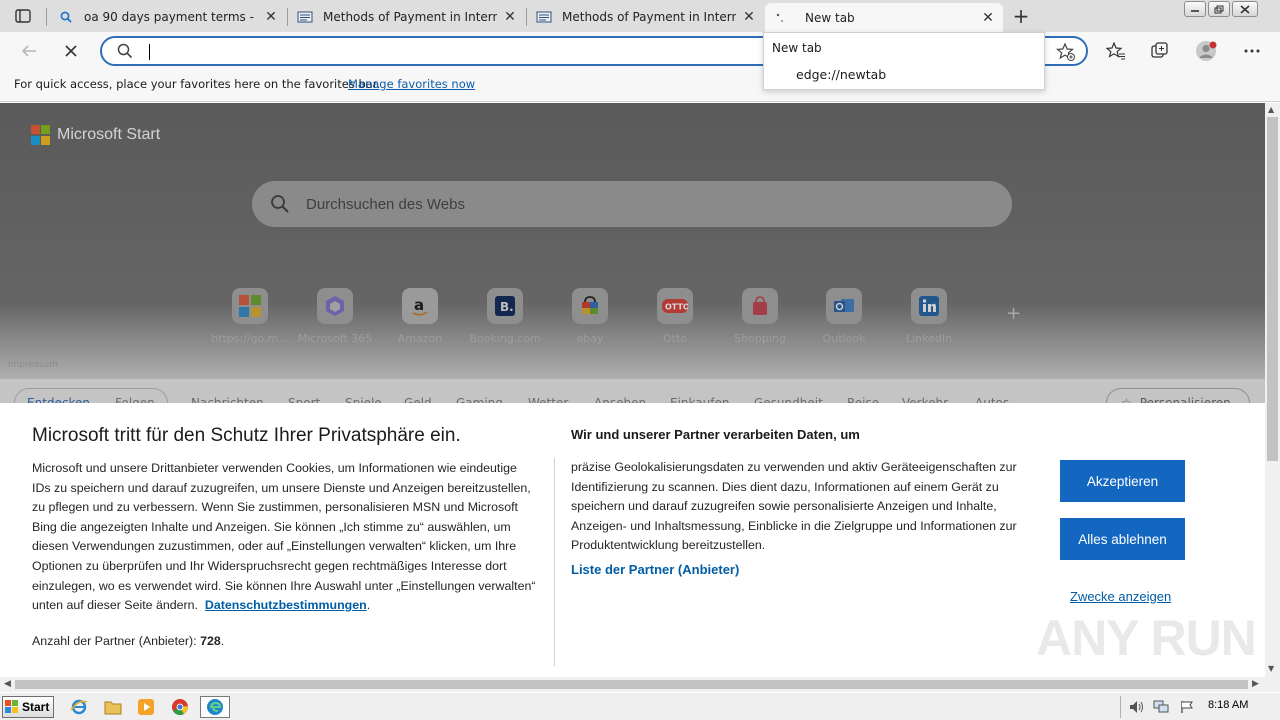 The height and width of the screenshot is (720, 1280). What do you see at coordinates (554, 562) in the screenshot?
I see `consent-divider` at bounding box center [554, 562].